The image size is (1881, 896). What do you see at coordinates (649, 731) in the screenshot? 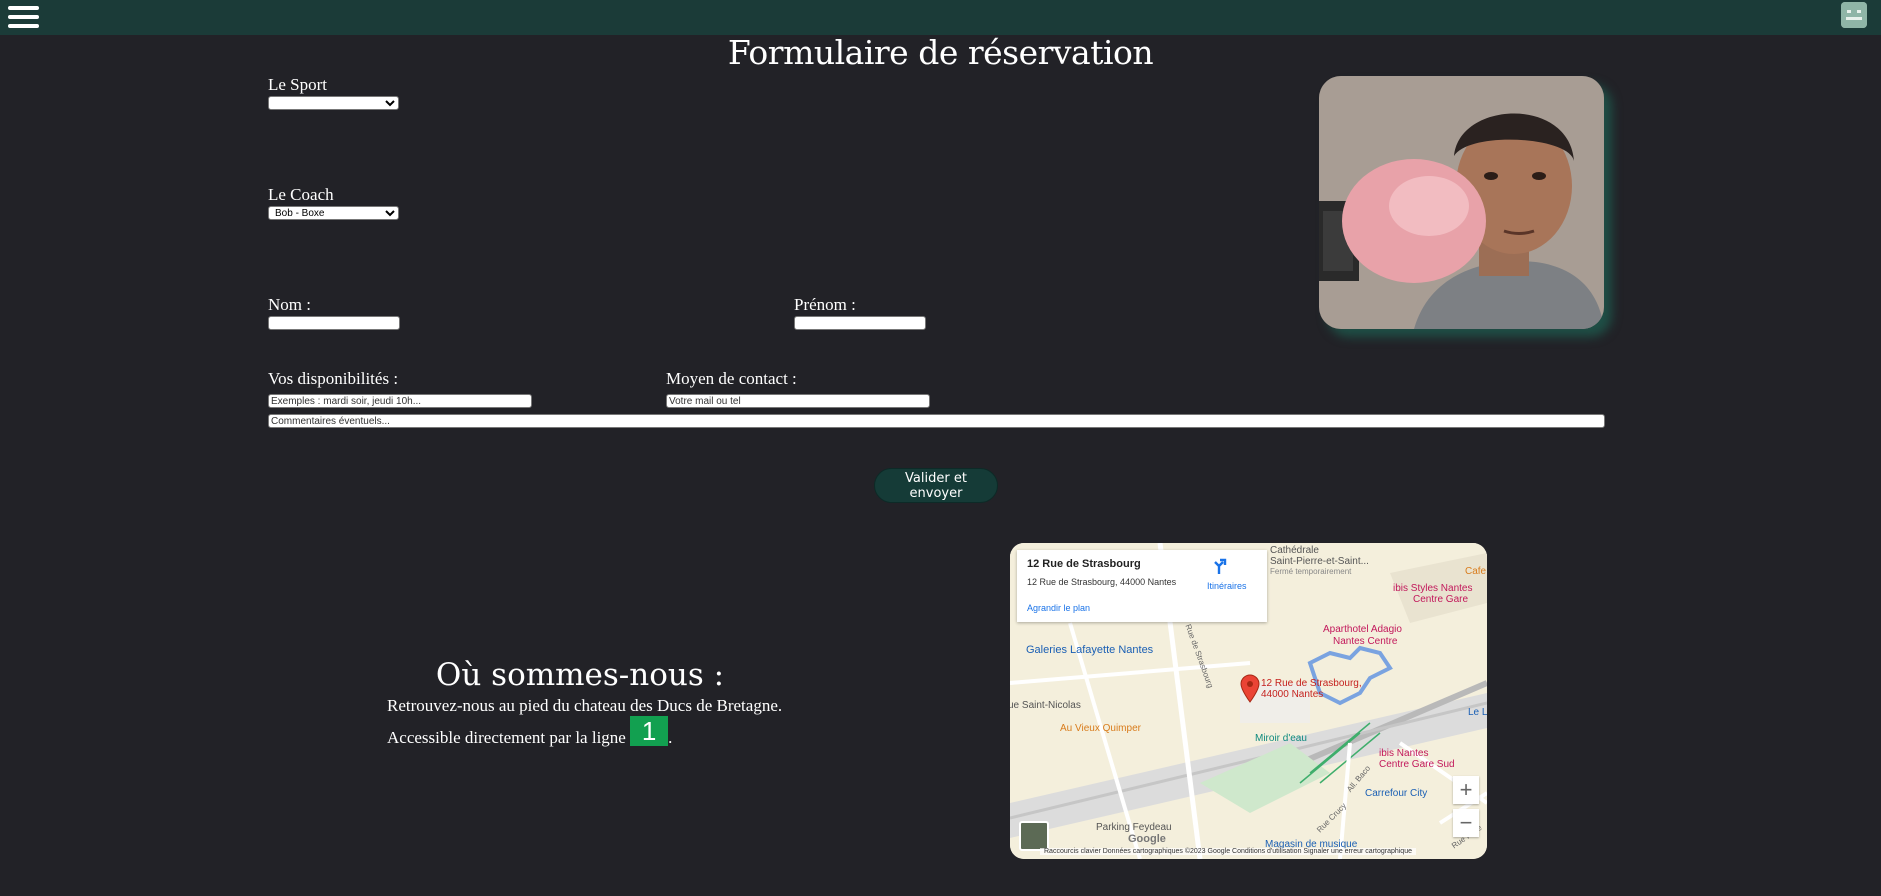
I see `tram-line-badge: 1` at bounding box center [649, 731].